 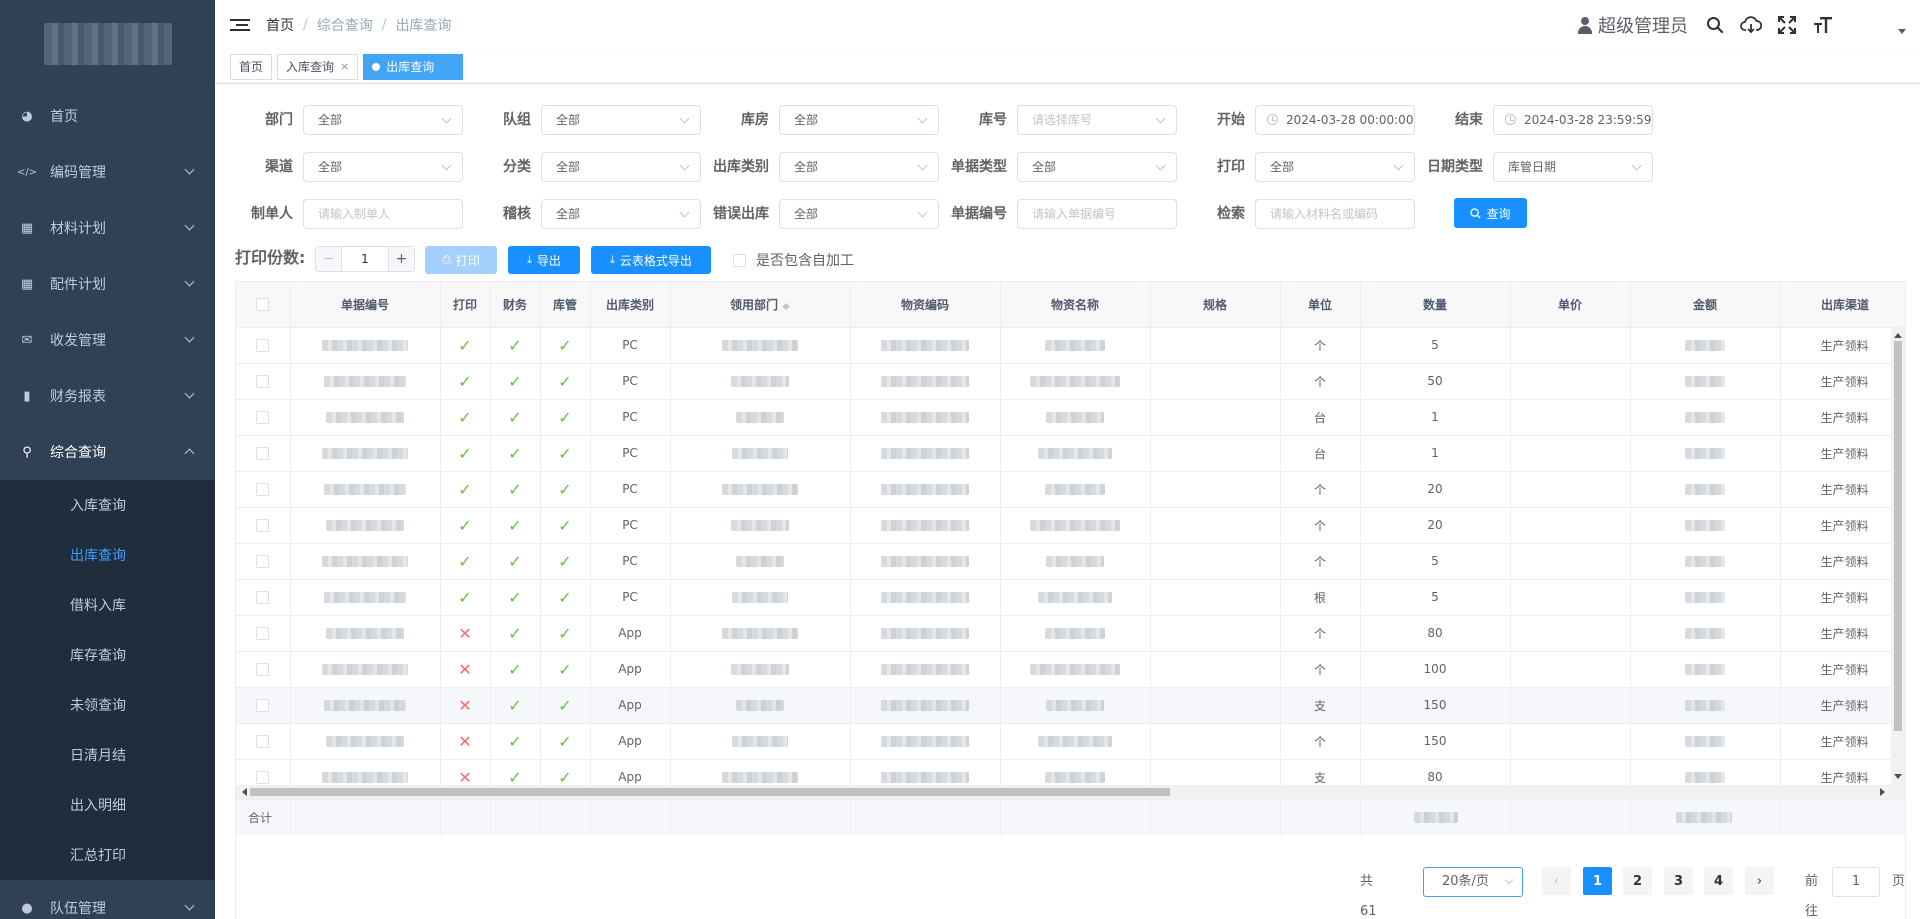 What do you see at coordinates (1097, 120) in the screenshot?
I see `filter-select: 请选择库号` at bounding box center [1097, 120].